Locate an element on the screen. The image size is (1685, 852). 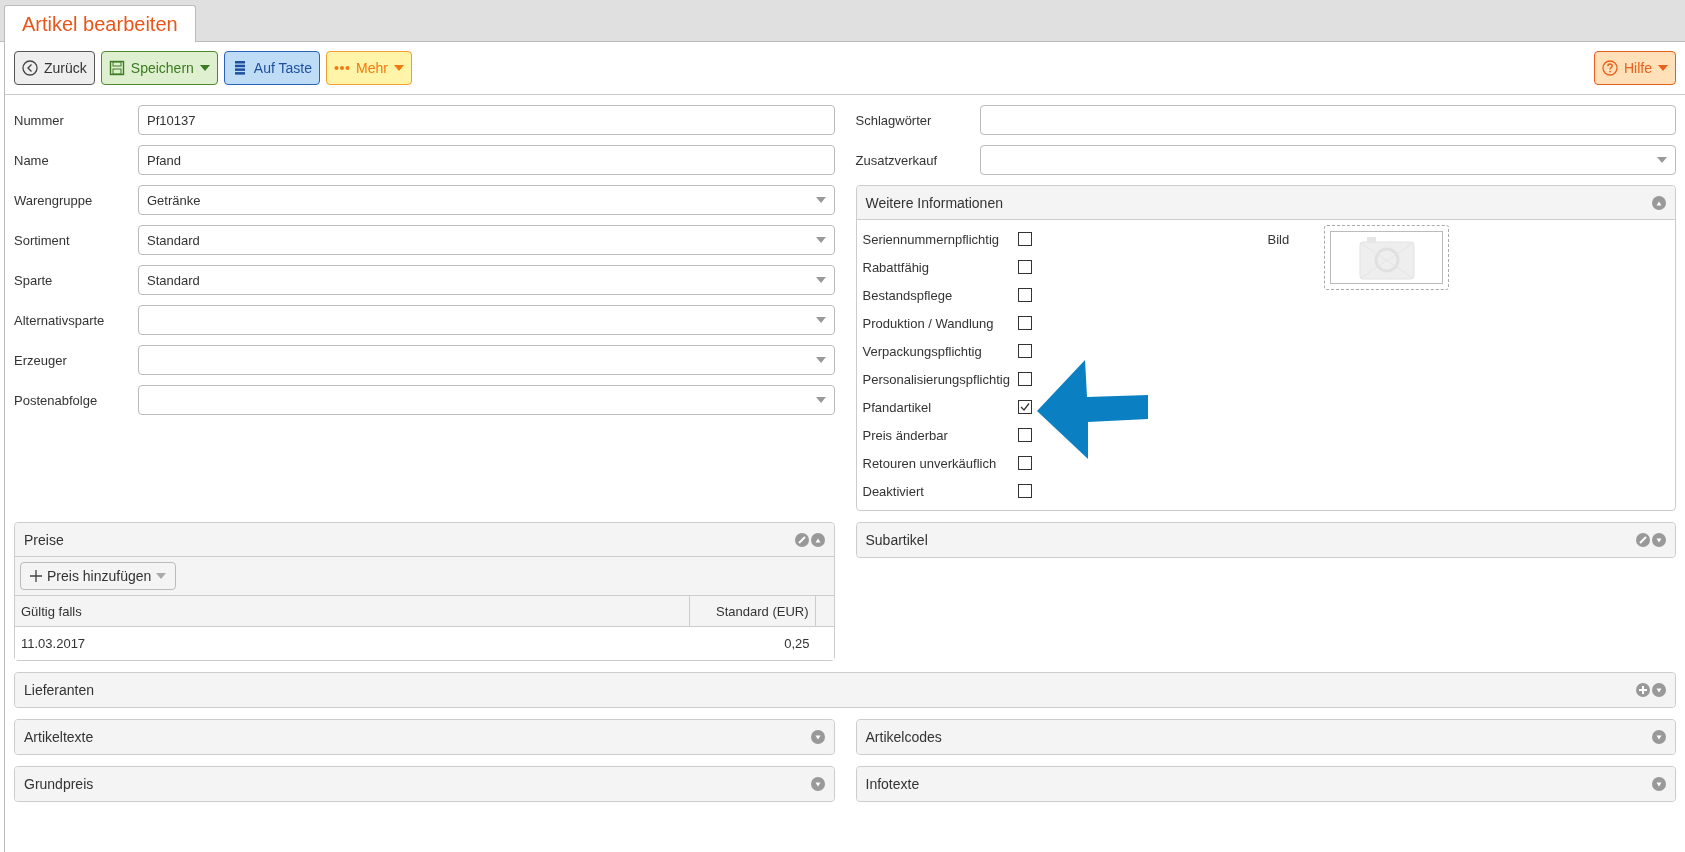
checkbox-label: Seriennummernpflichtig is located at coordinates (931, 239).